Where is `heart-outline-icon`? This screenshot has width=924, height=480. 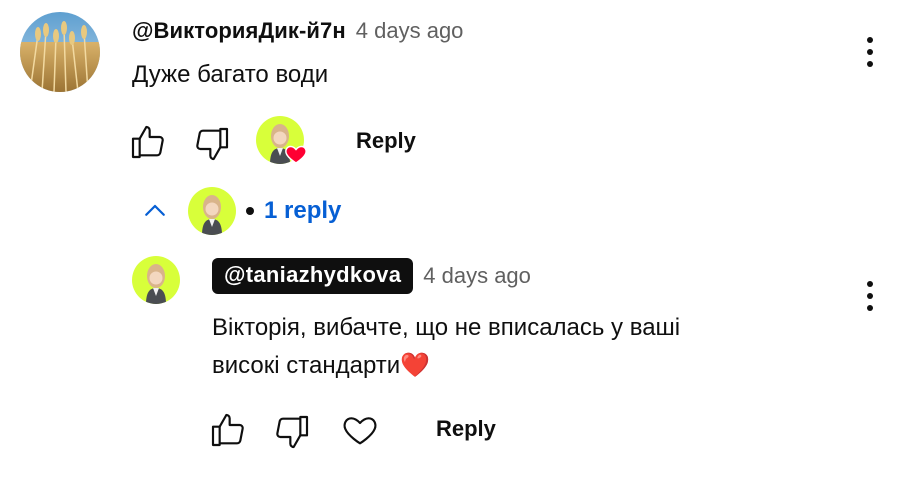
heart-outline-icon is located at coordinates (360, 431).